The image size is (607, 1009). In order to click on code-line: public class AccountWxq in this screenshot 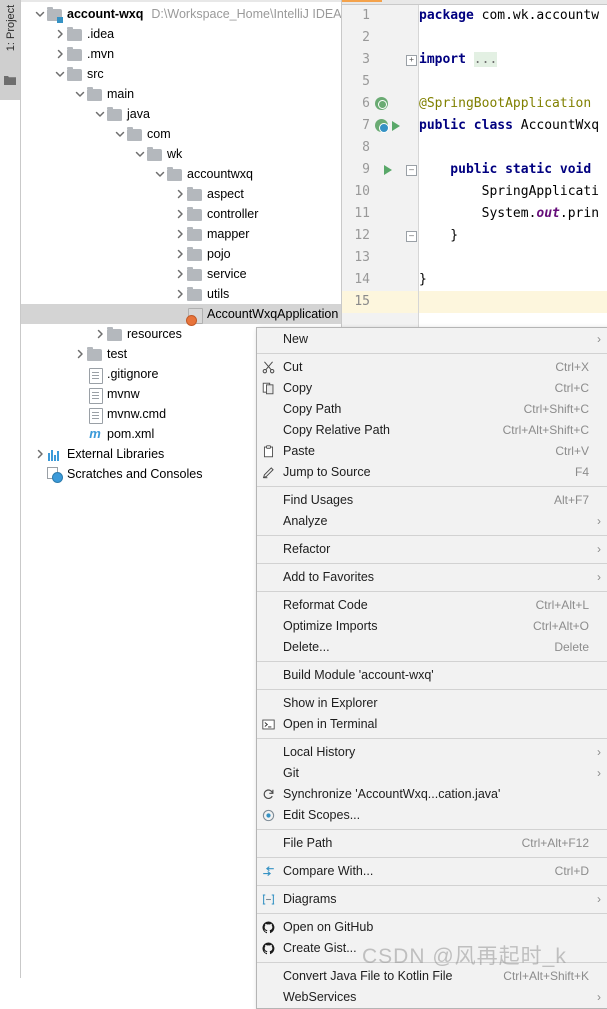, I will do `click(513, 126)`.